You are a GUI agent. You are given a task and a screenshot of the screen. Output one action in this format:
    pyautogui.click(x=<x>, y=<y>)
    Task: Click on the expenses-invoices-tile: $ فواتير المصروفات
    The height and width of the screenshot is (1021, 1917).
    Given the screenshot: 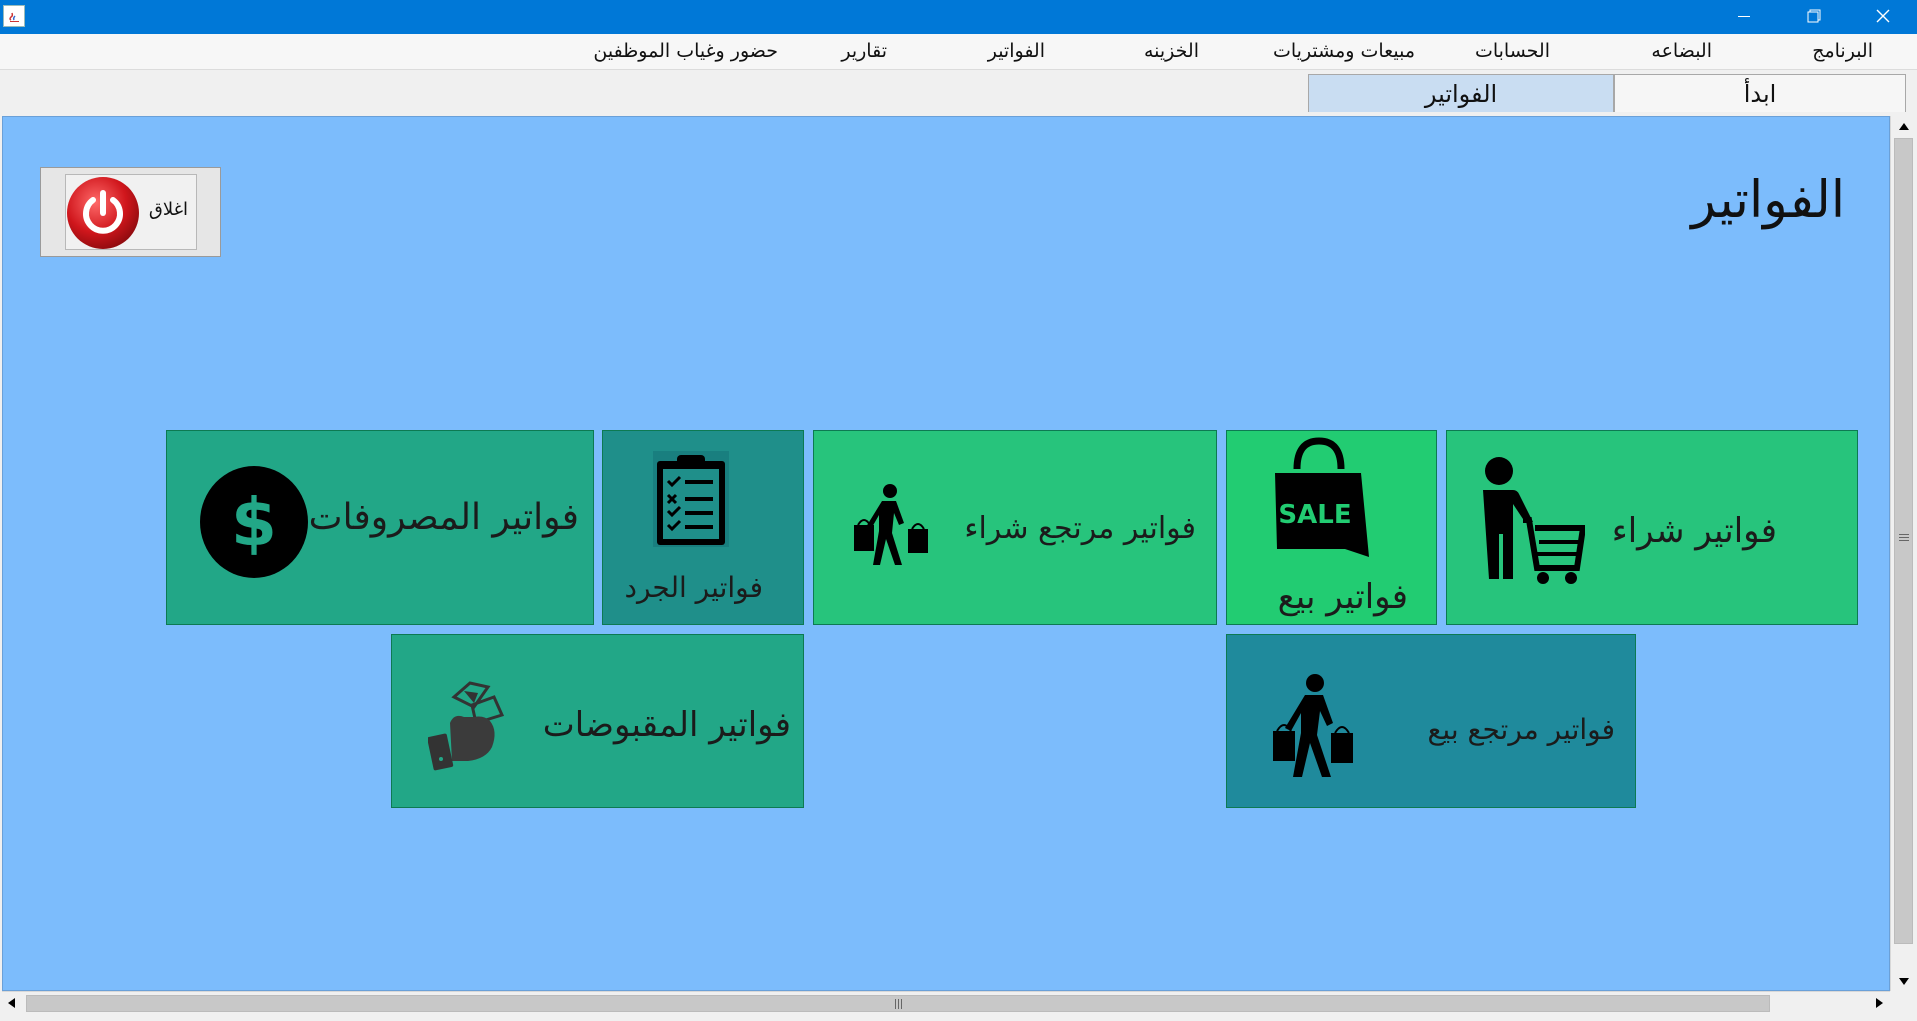 What is the action you would take?
    pyautogui.click(x=380, y=527)
    